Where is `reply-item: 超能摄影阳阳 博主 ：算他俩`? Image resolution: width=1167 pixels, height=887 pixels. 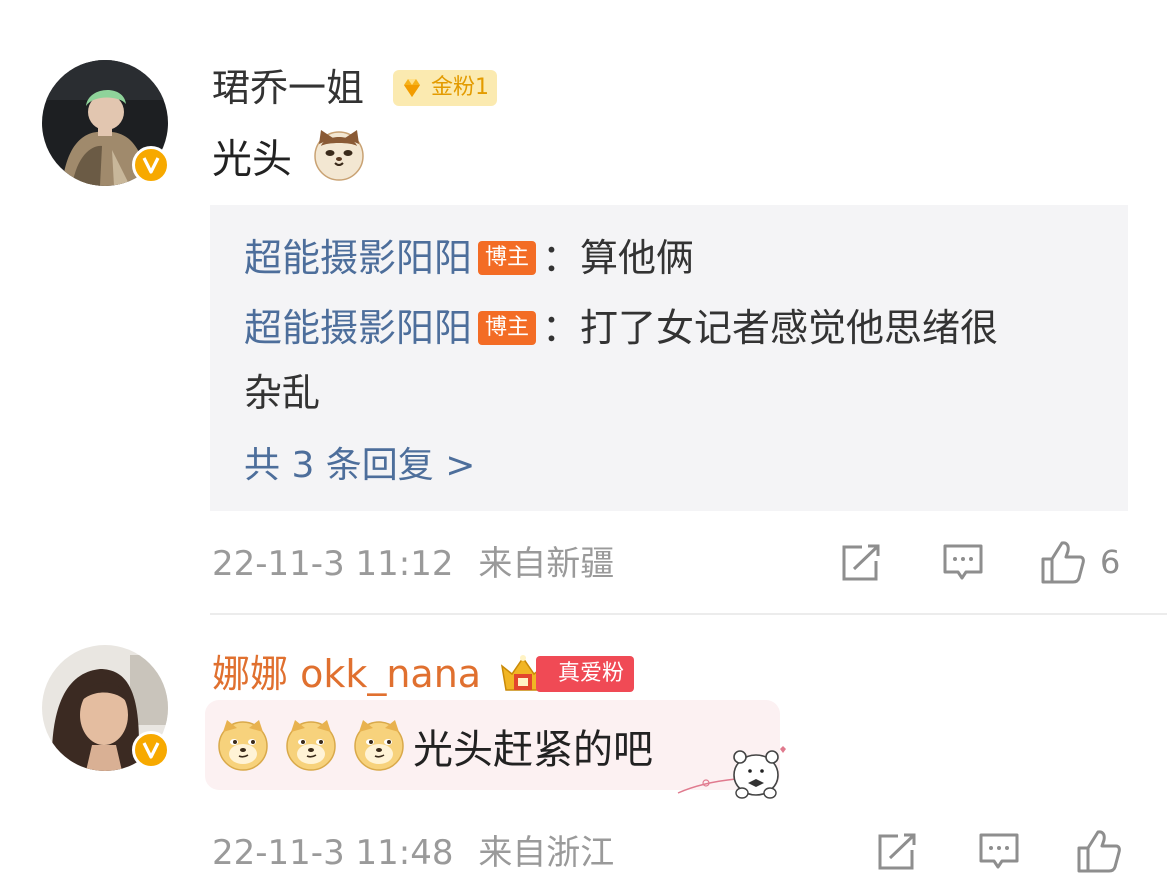 reply-item: 超能摄影阳阳 博主 ：算他俩 is located at coordinates (469, 258).